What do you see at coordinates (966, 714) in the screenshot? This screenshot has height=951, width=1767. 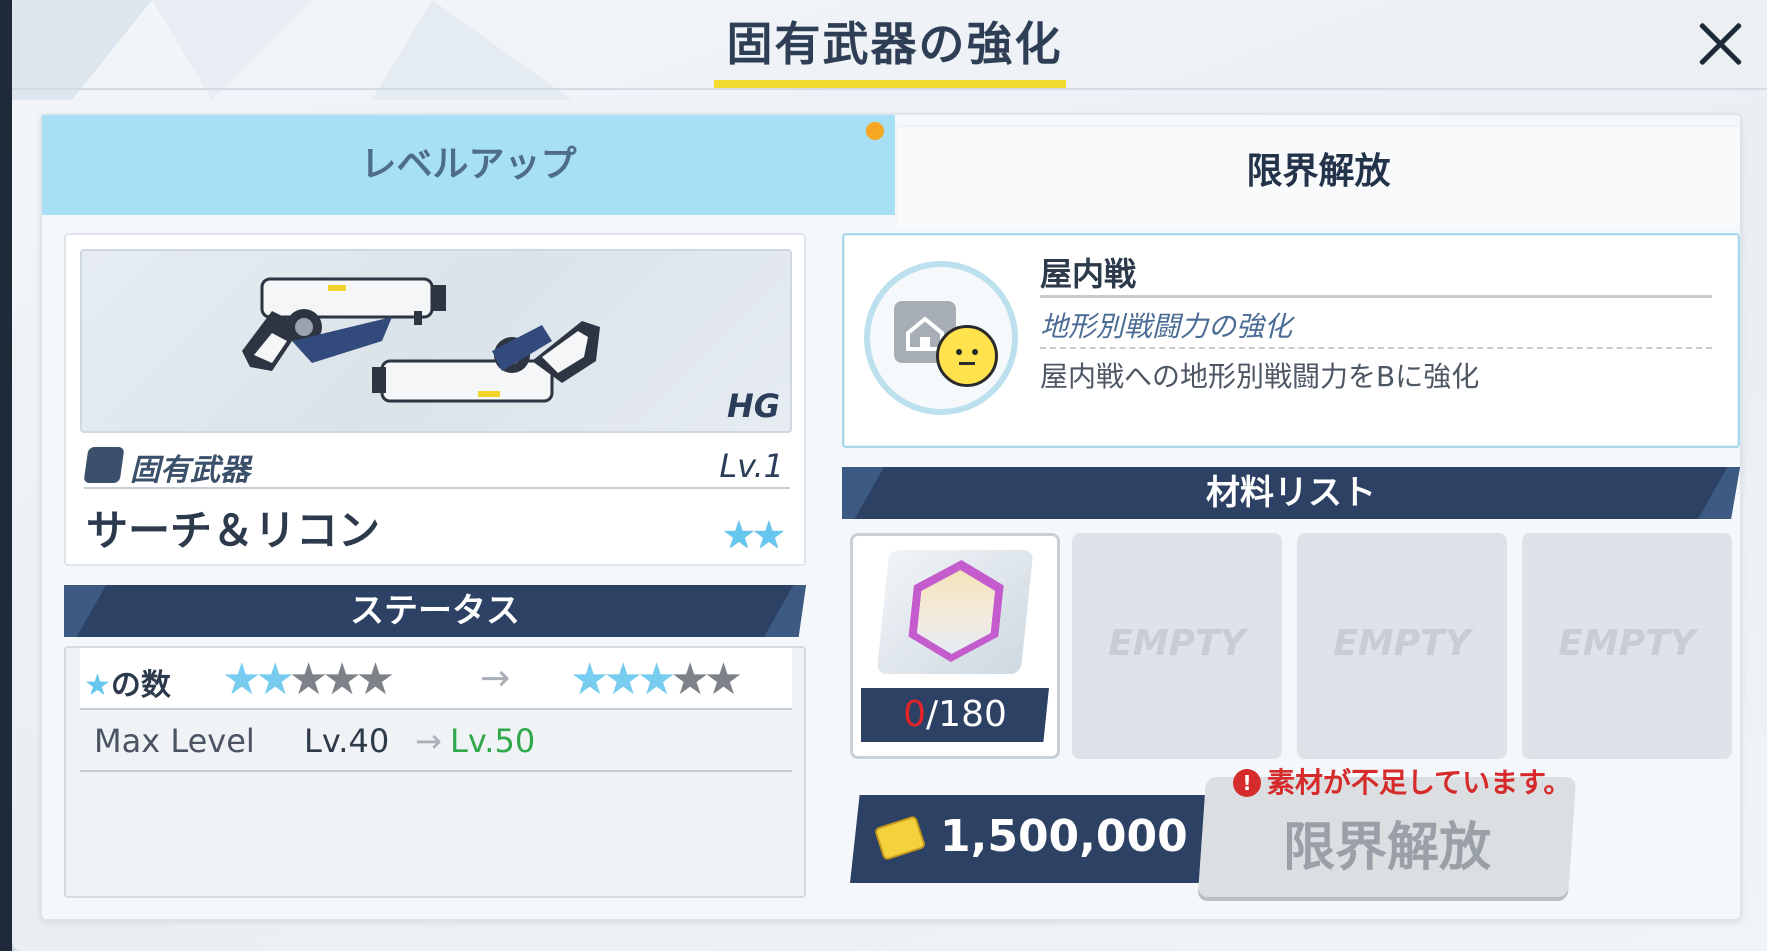 I see `material-required: /180` at bounding box center [966, 714].